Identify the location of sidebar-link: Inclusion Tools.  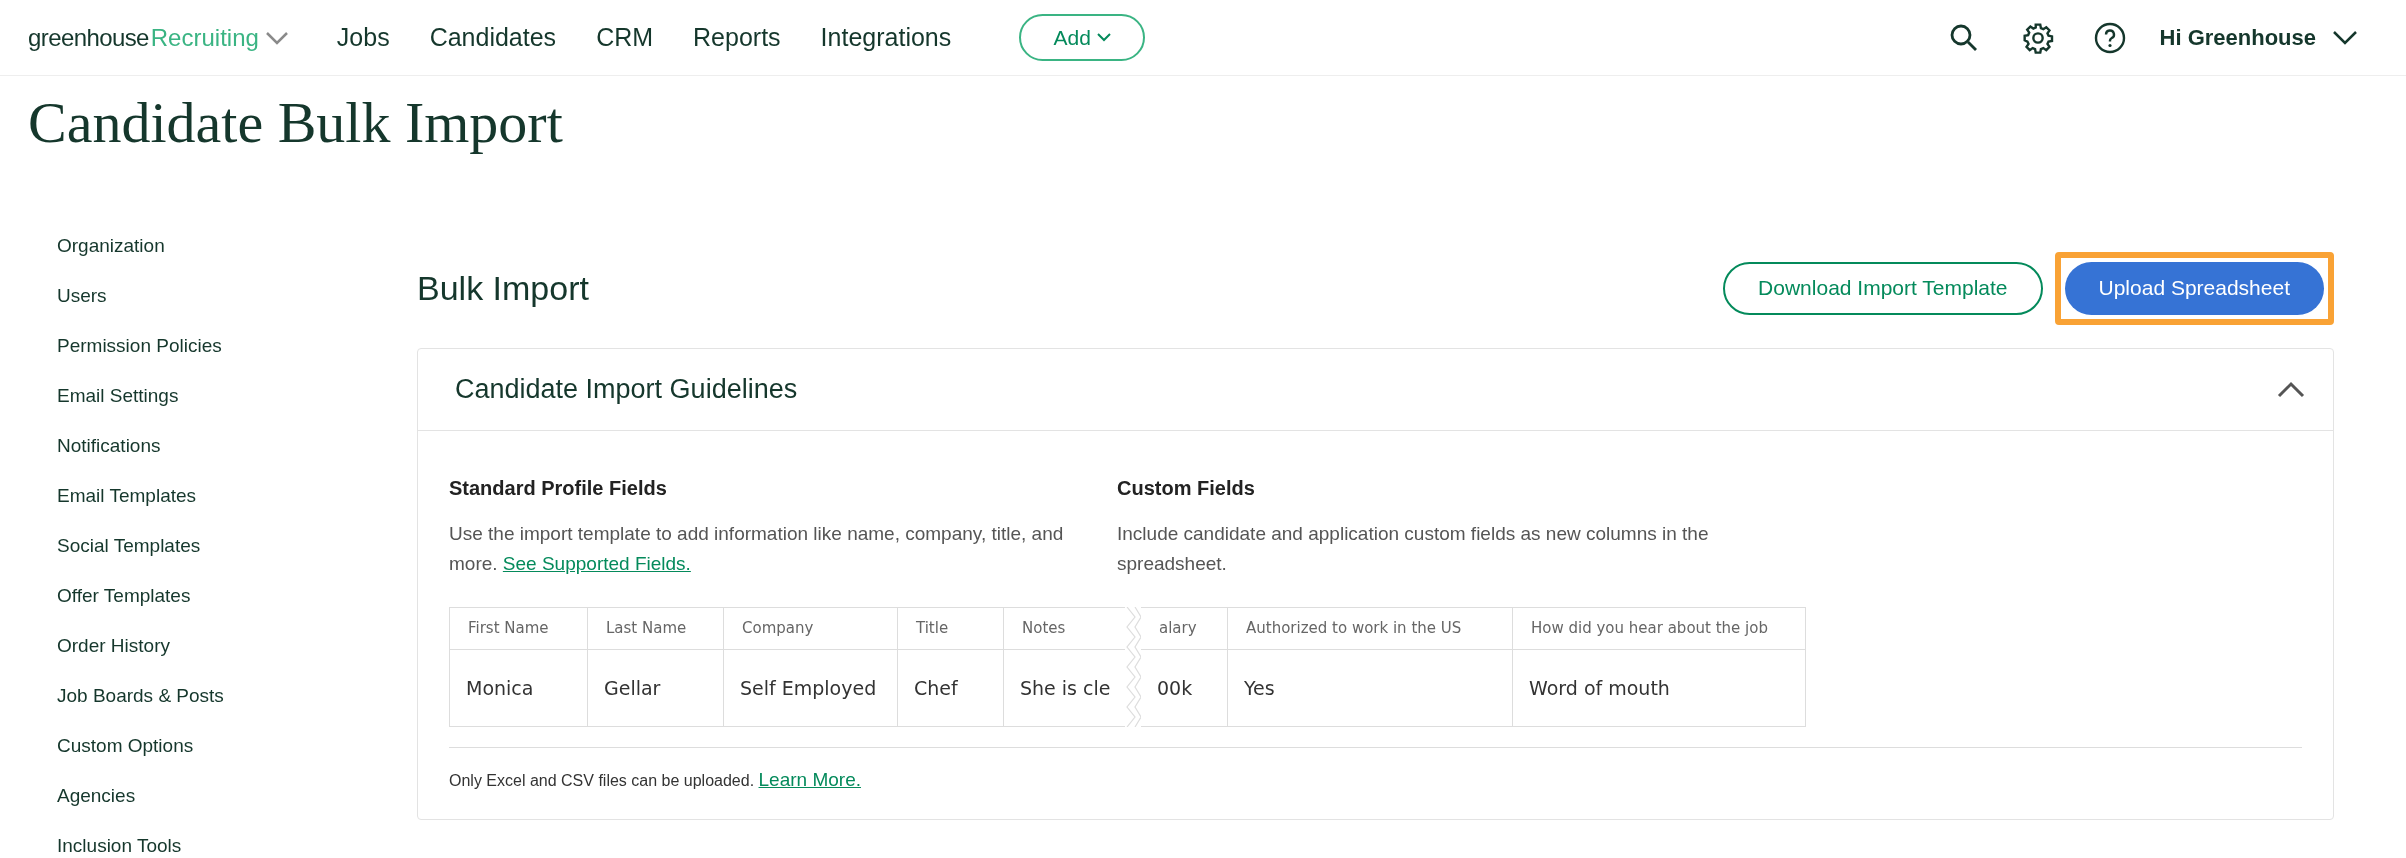
(237, 846).